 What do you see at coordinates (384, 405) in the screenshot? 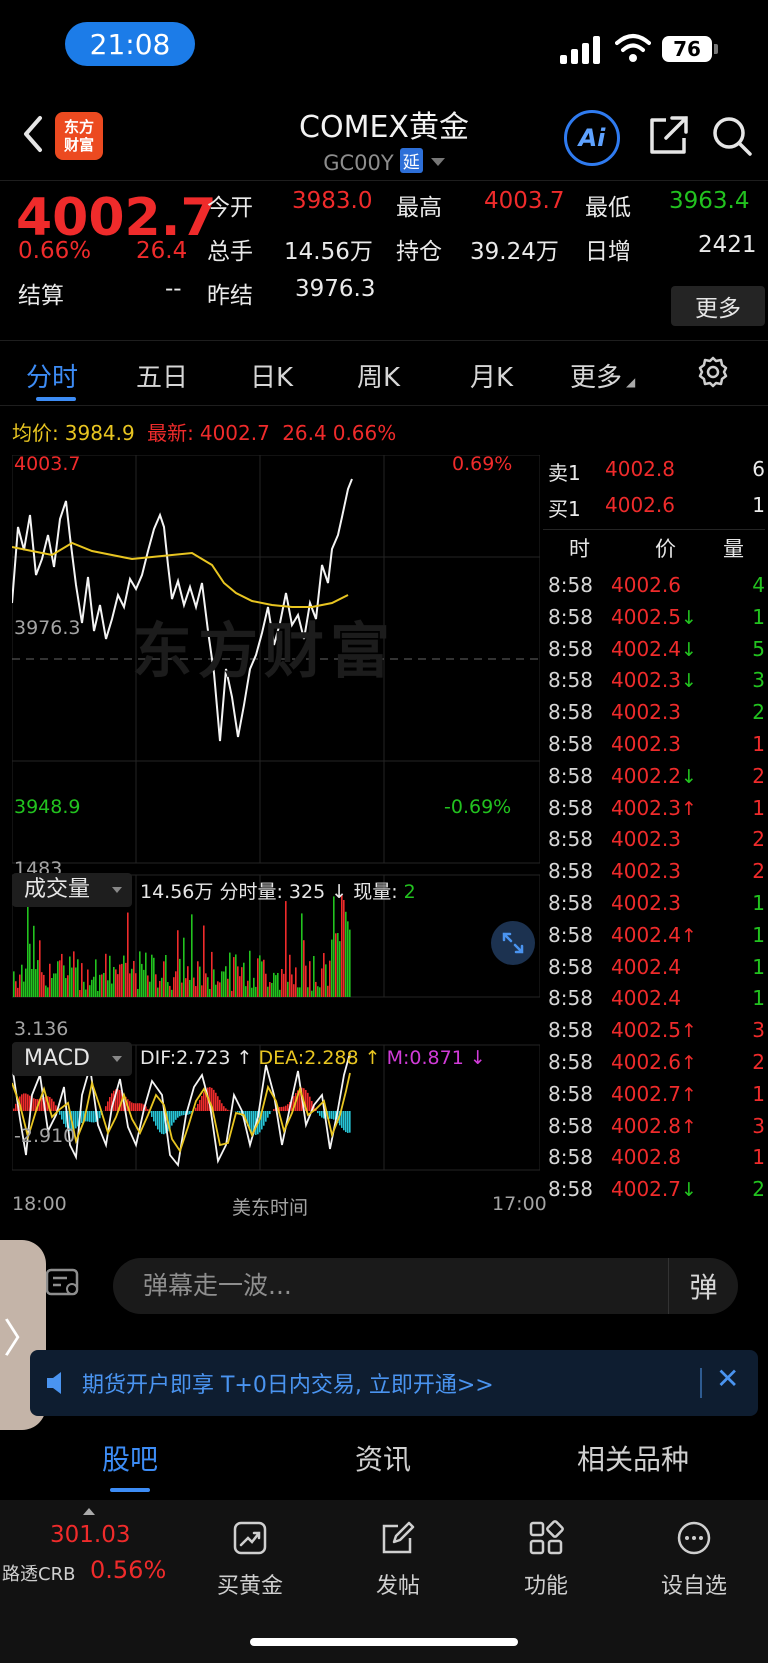
I see `divider` at bounding box center [384, 405].